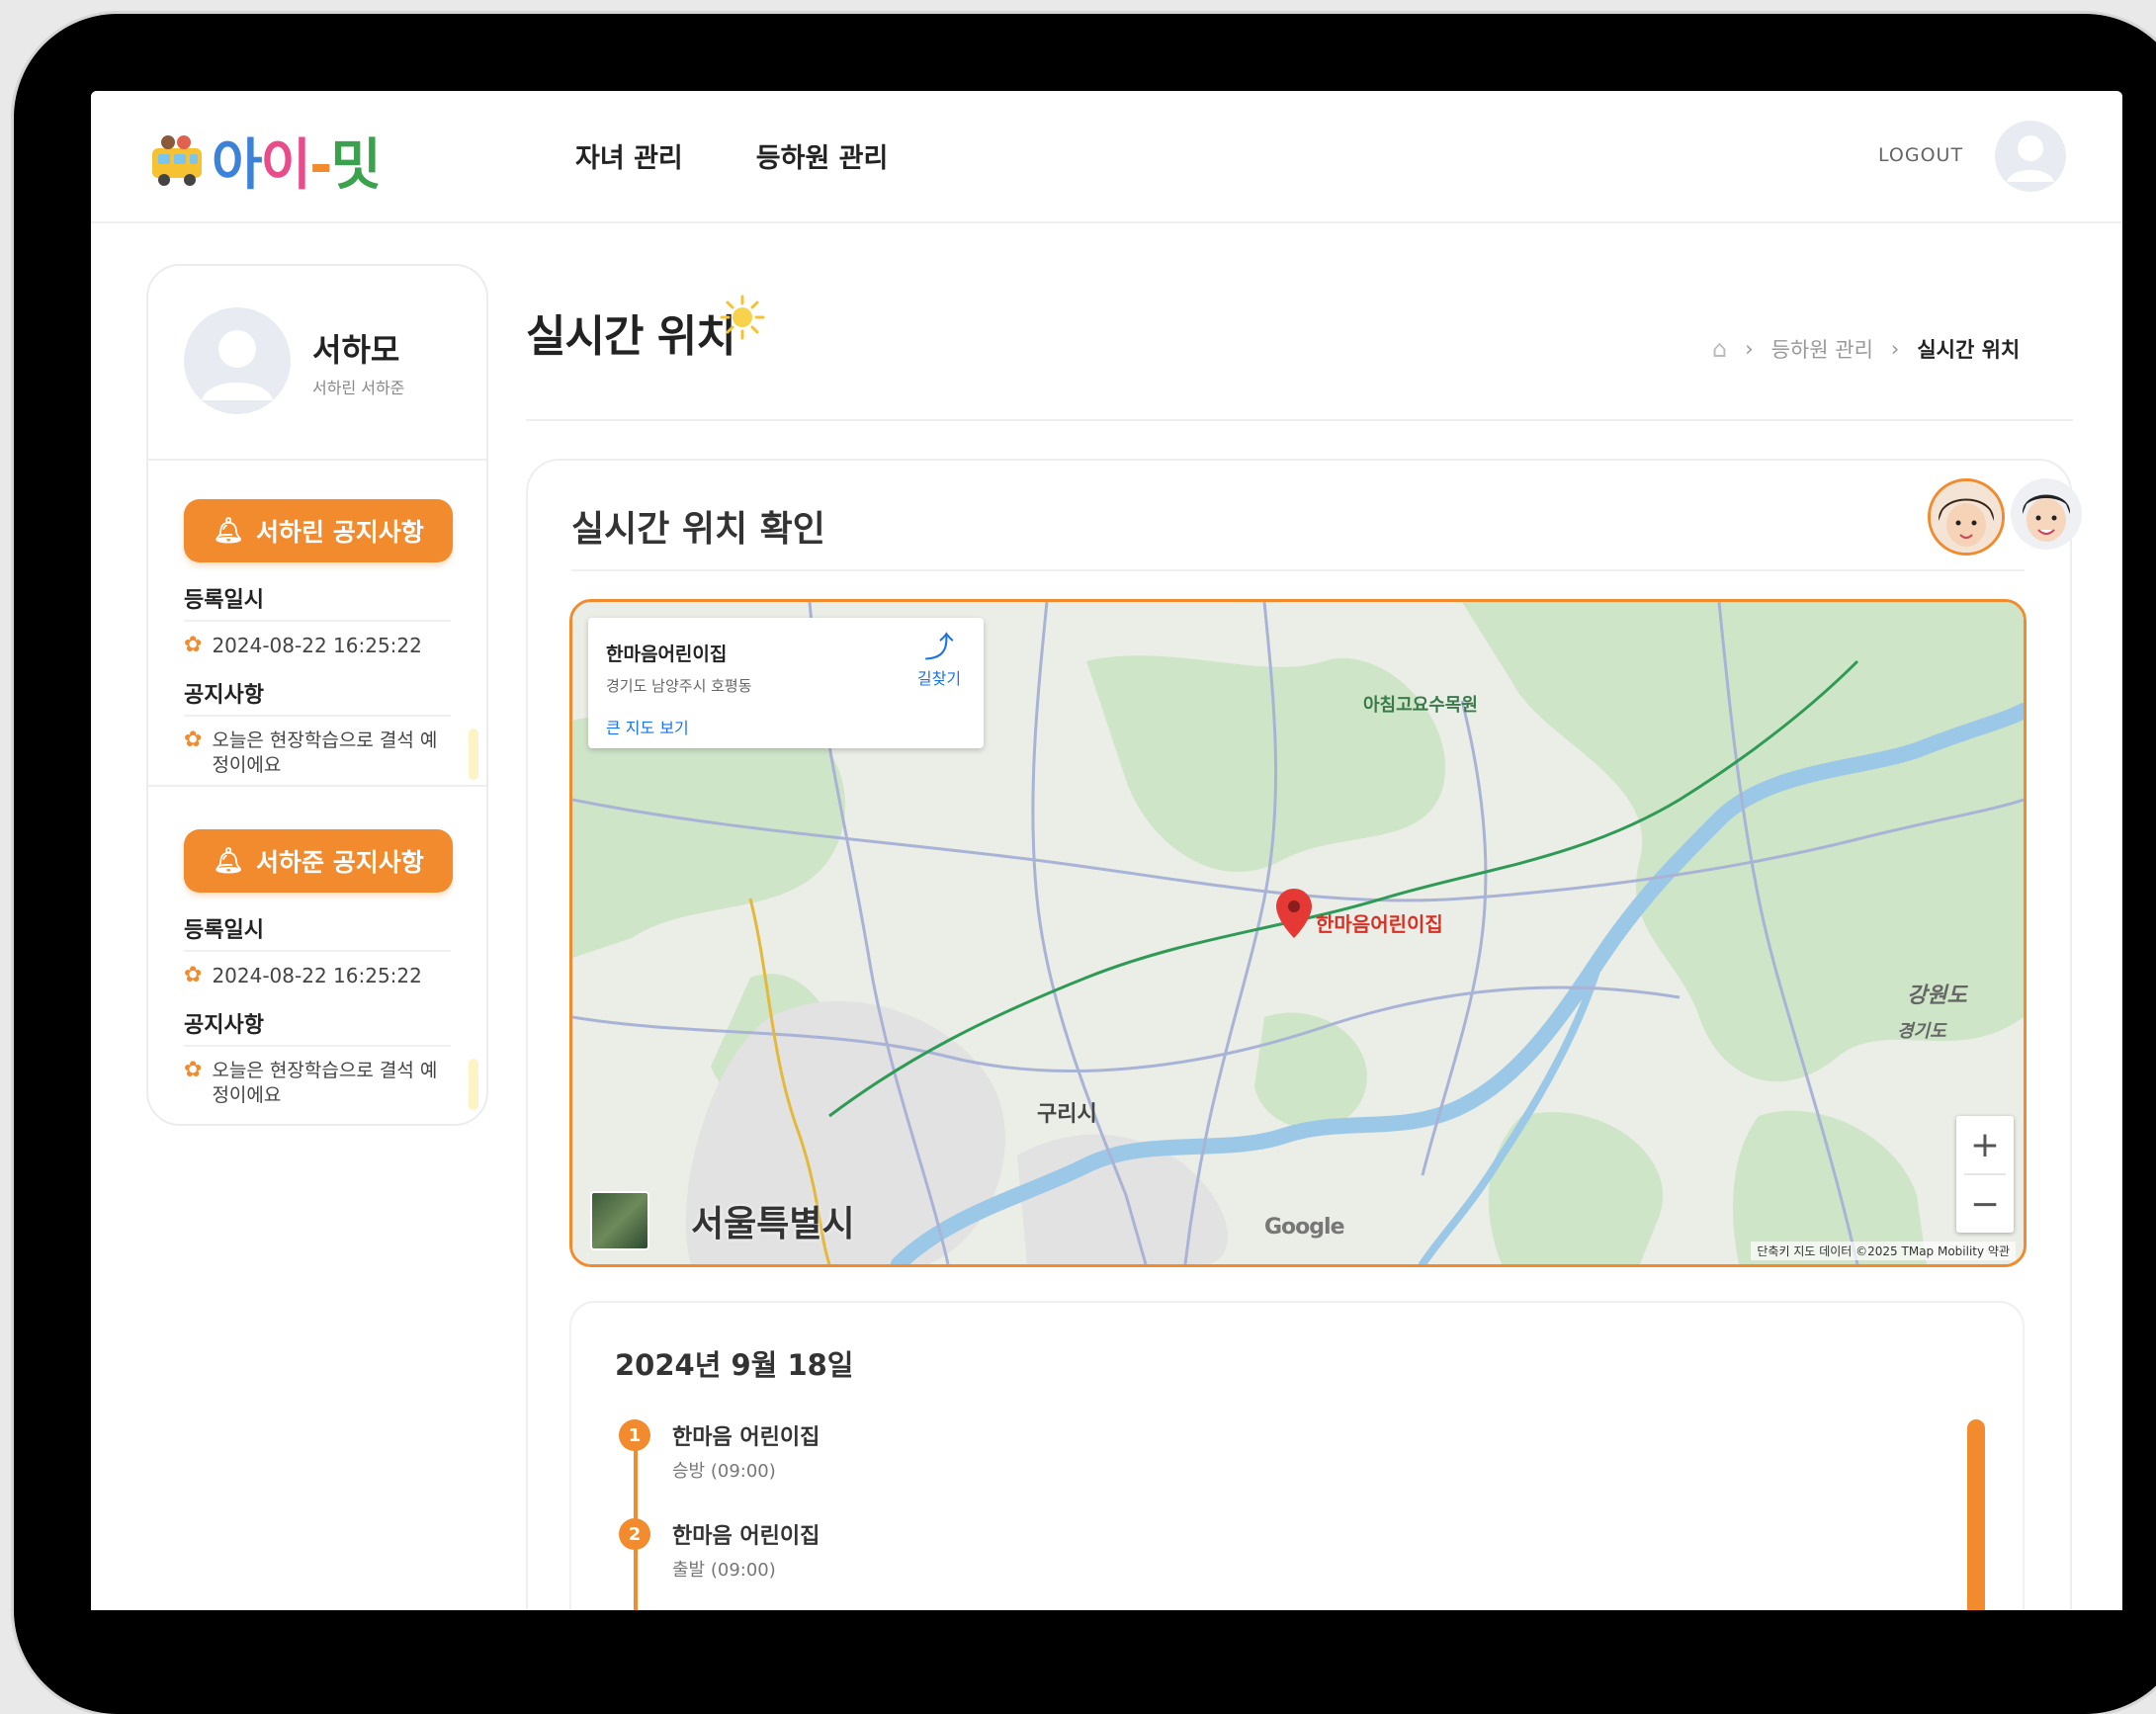 The image size is (2156, 1714). What do you see at coordinates (647, 726) in the screenshot?
I see `view-larger-map-link: 큰 지도 보기` at bounding box center [647, 726].